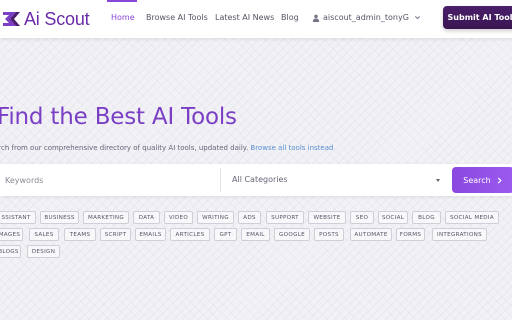 This screenshot has height=320, width=512. I want to click on tag-data: DATA, so click(146, 217).